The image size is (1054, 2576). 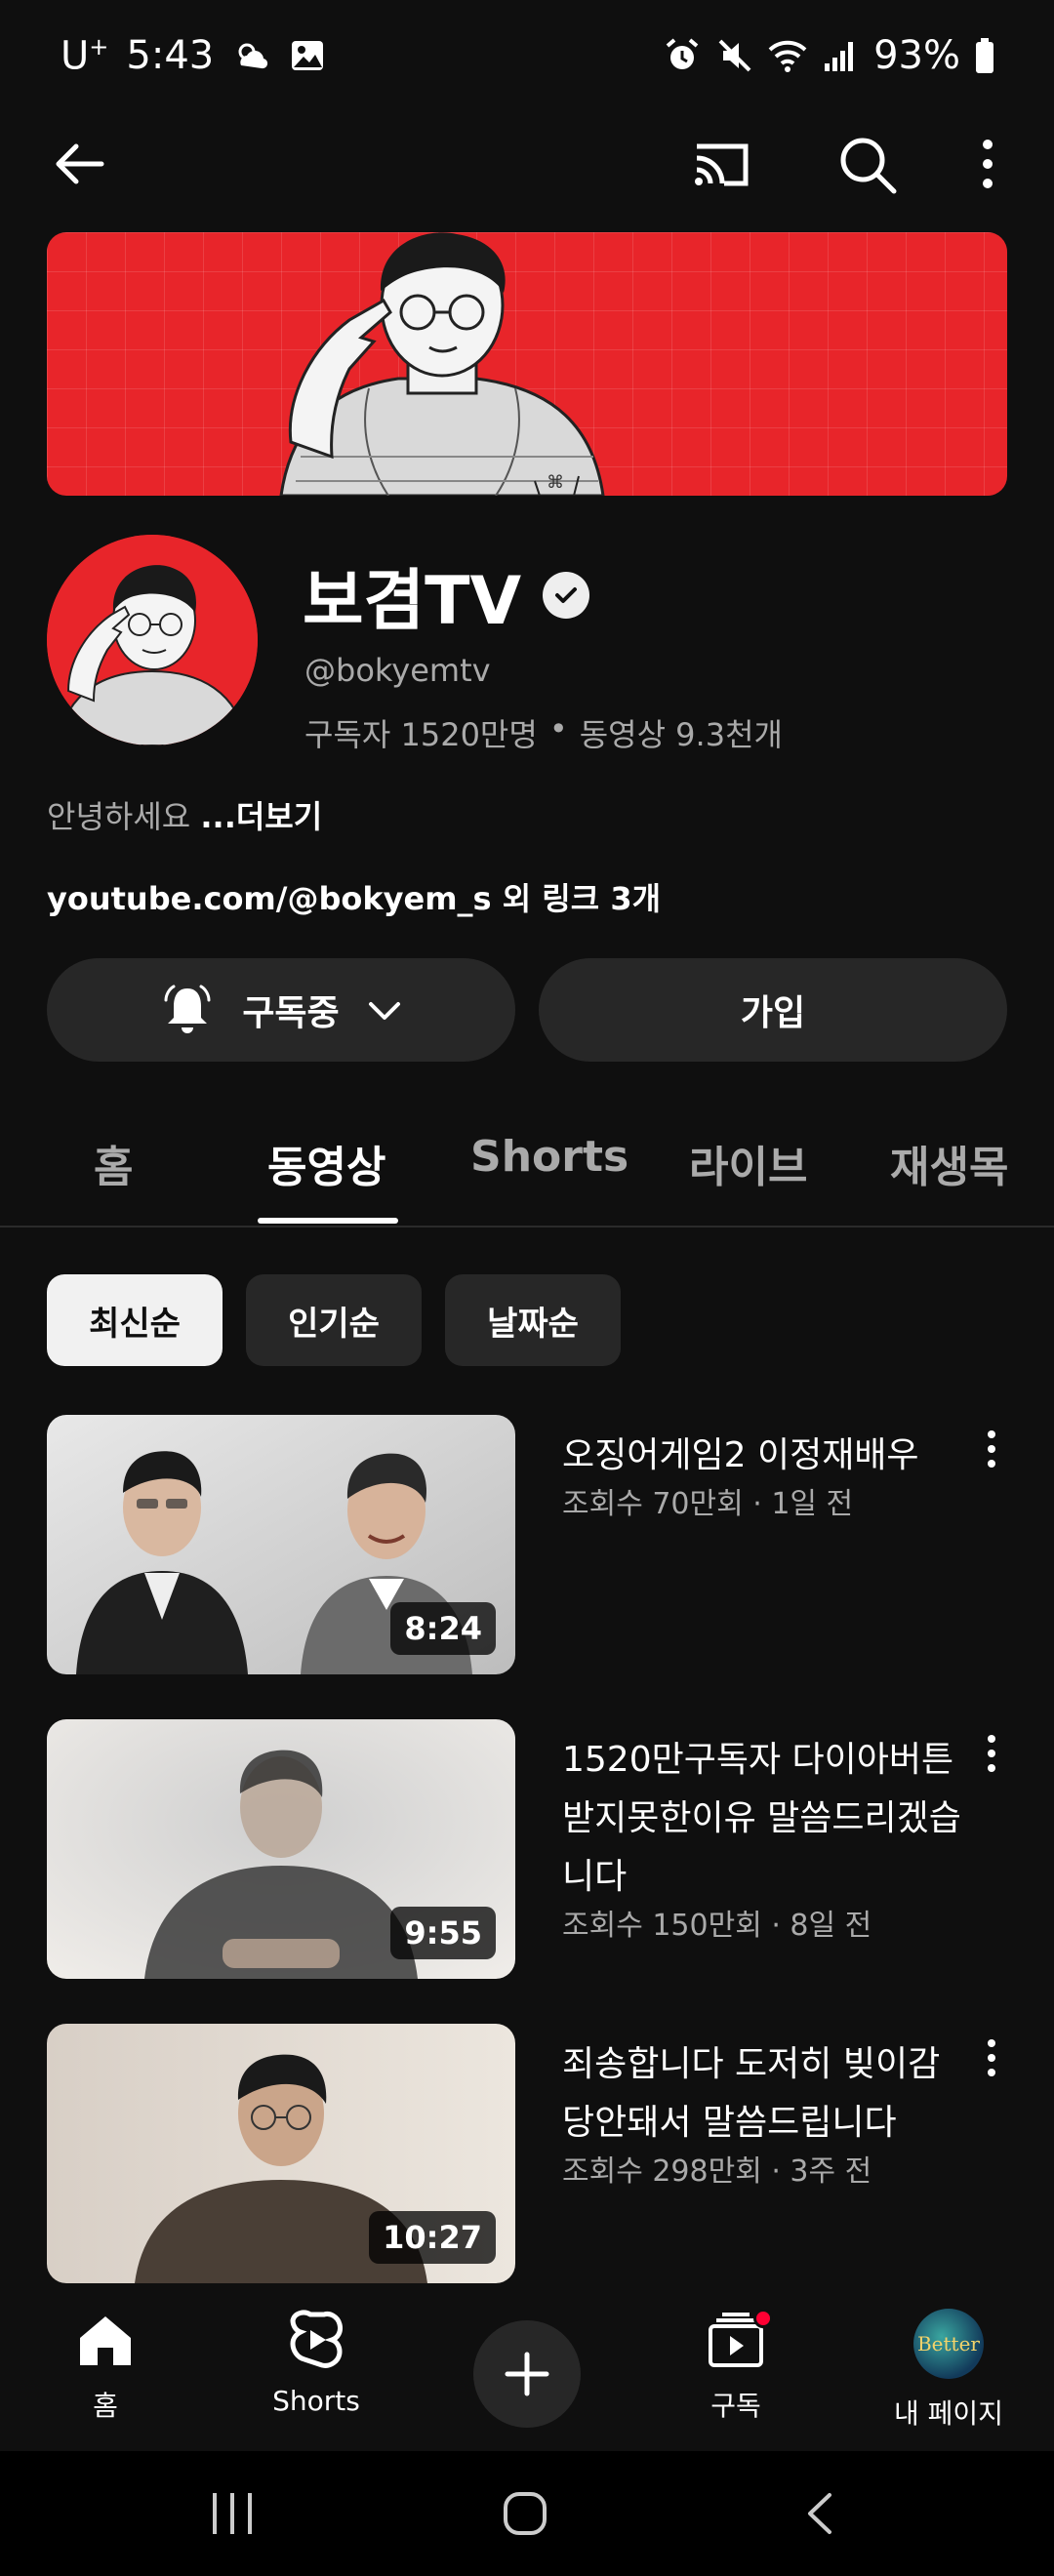 I want to click on channel-tabs: 홈 동영상 Shorts 라이브 재생목, so click(x=527, y=1160).